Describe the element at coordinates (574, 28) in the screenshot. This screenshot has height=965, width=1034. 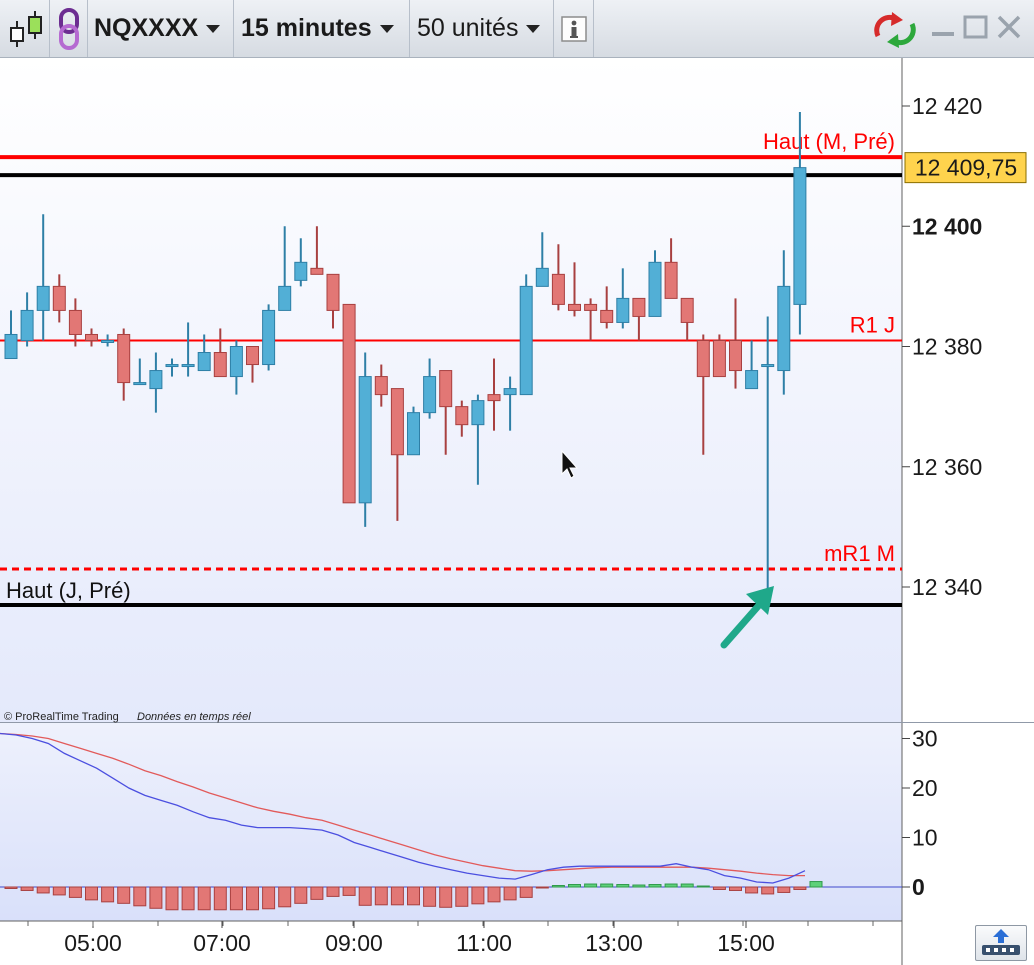
I see `info-button` at that location.